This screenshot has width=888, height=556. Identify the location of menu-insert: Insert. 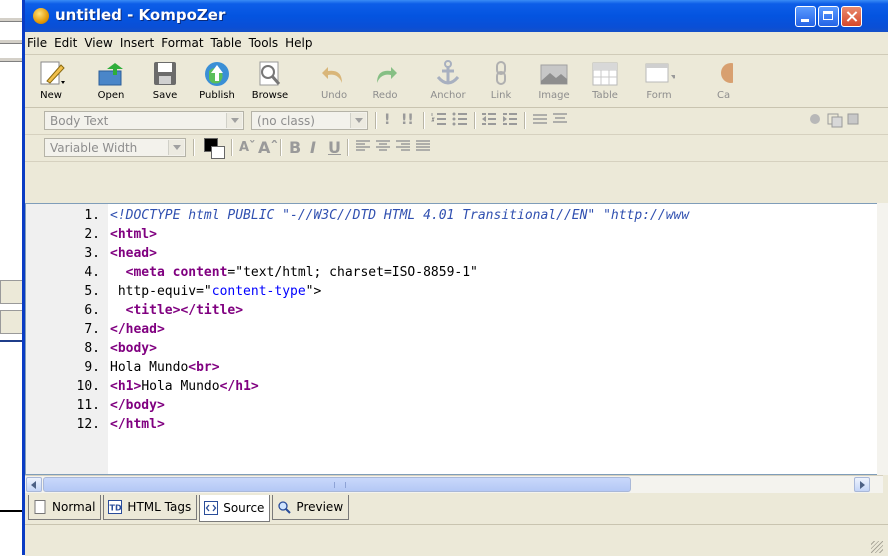
(140, 43).